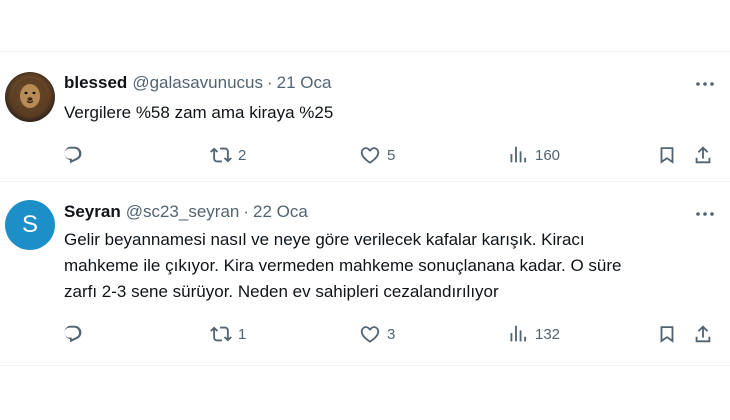 Image resolution: width=730 pixels, height=420 pixels. I want to click on tweet-actions: 2 5 160, so click(390, 155).